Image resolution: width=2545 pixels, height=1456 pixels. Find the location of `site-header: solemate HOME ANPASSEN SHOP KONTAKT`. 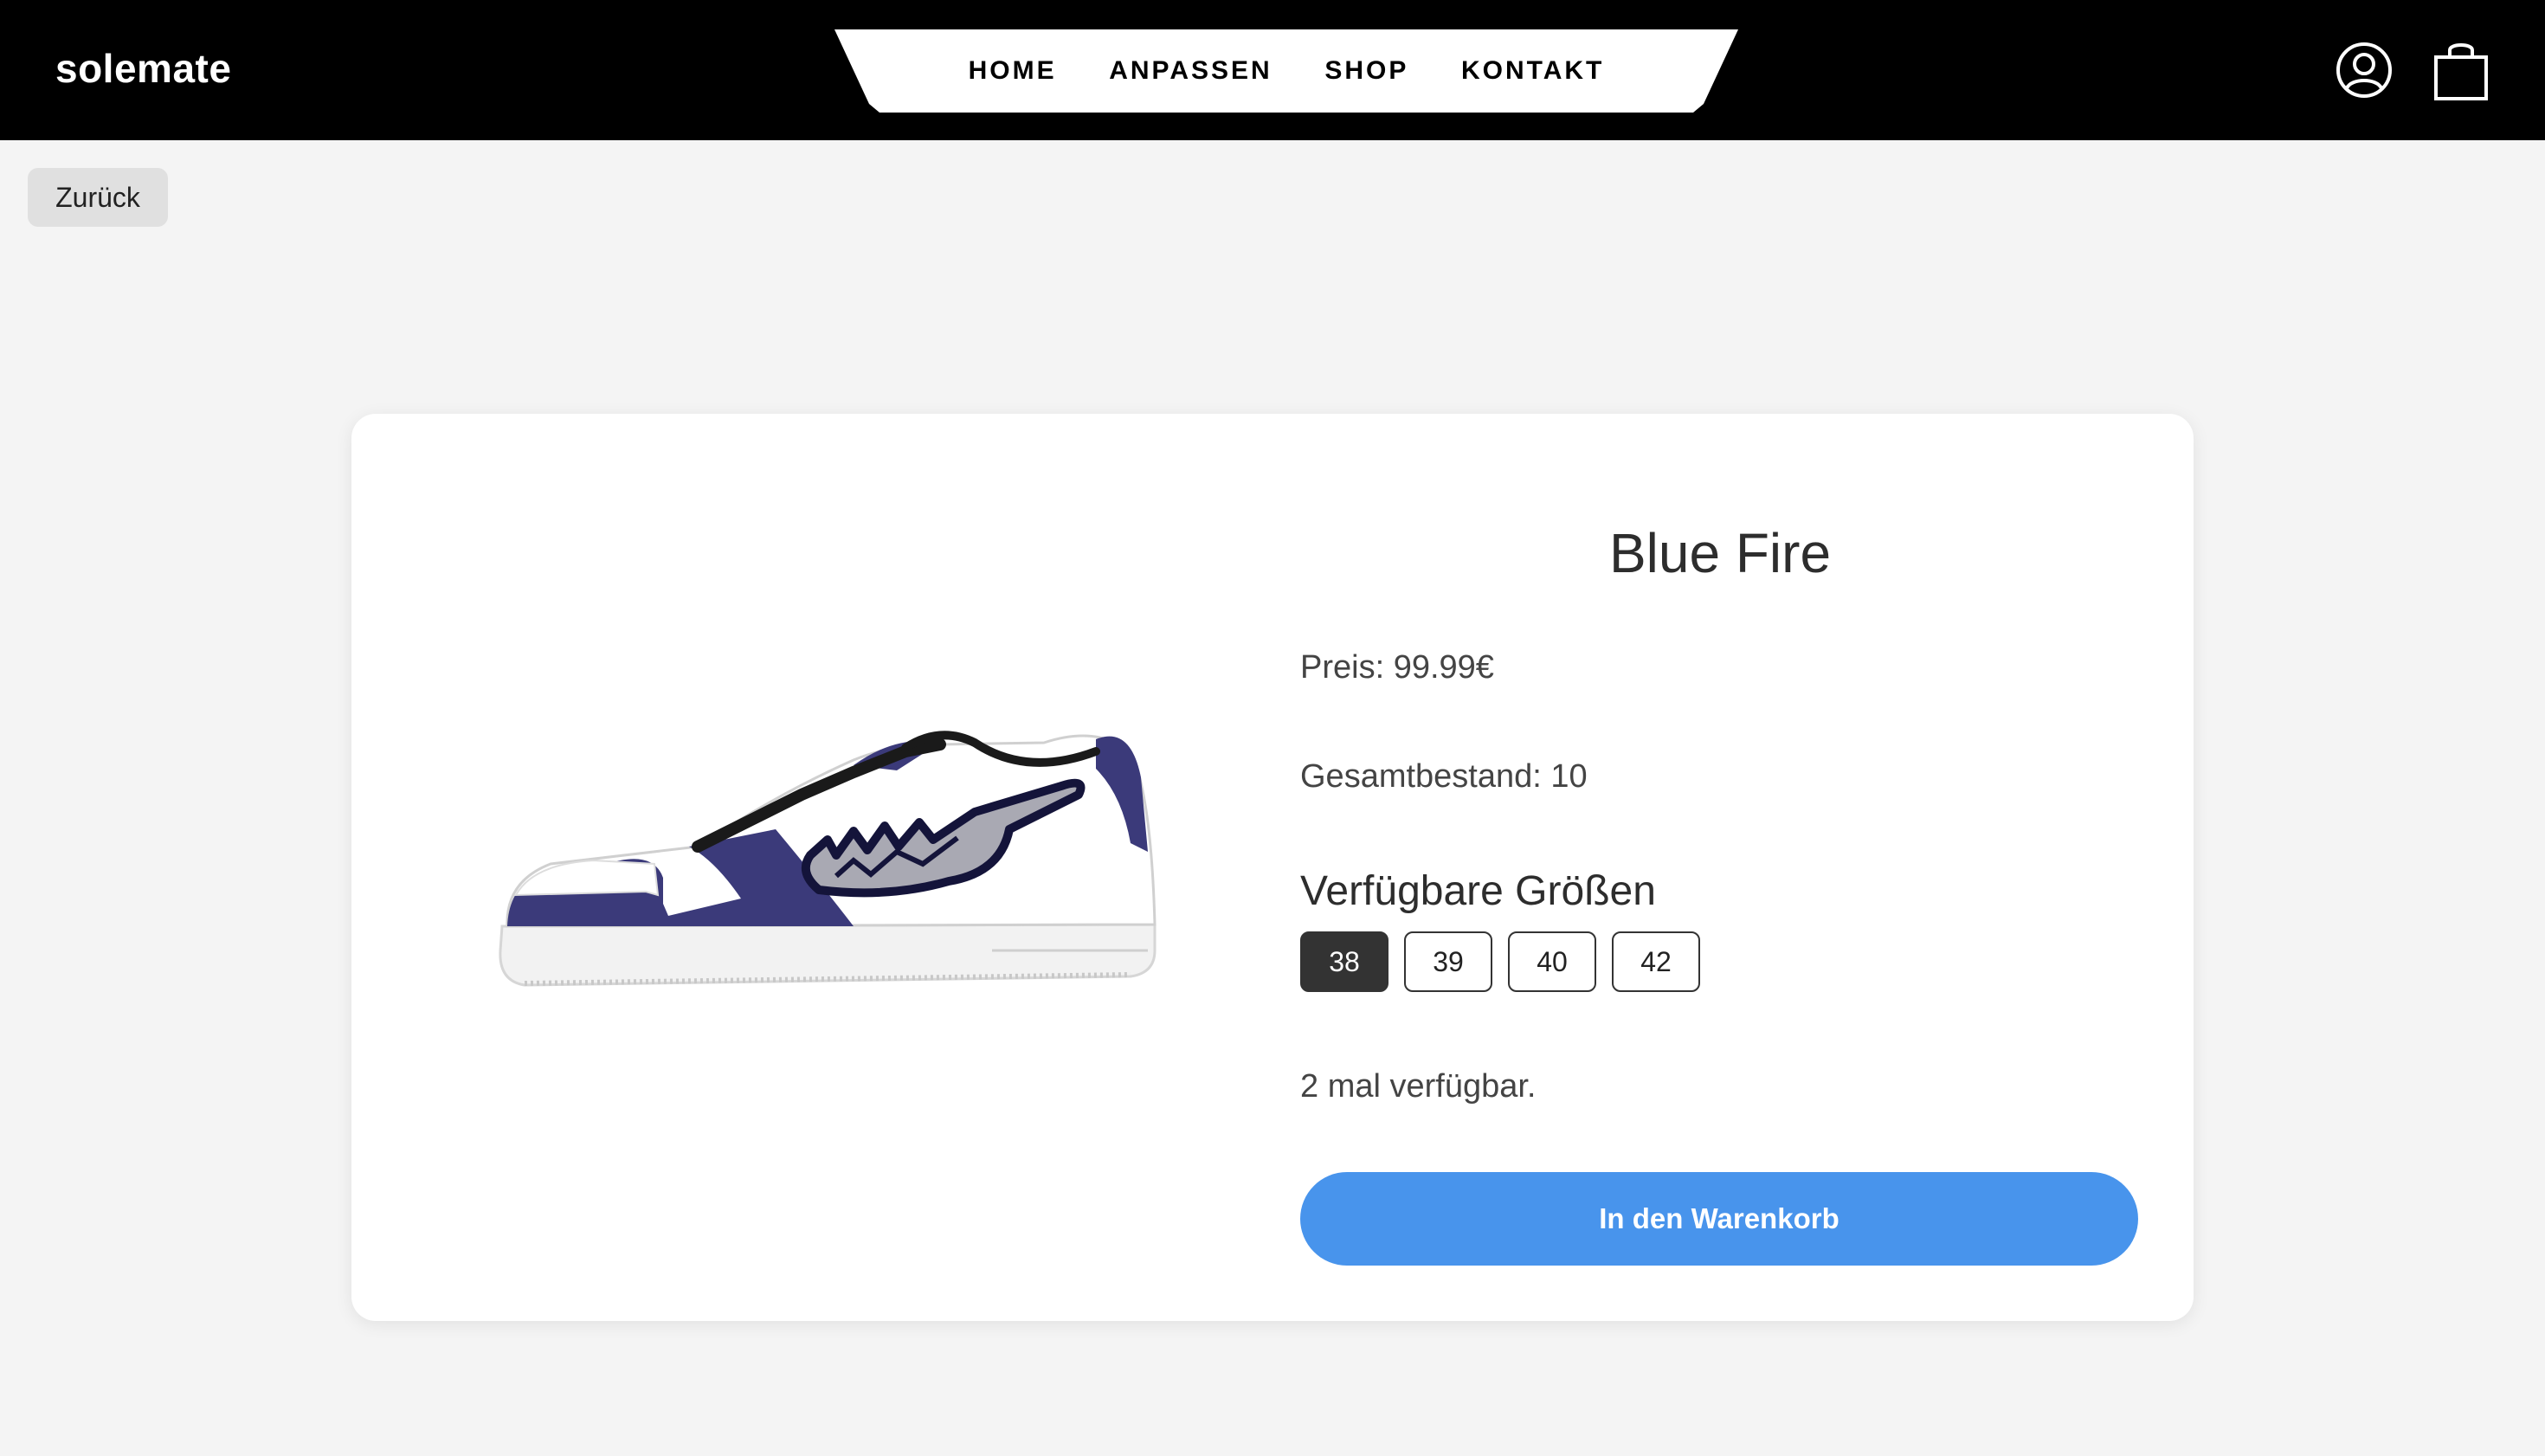

site-header: solemate HOME ANPASSEN SHOP KONTAKT is located at coordinates (1273, 70).